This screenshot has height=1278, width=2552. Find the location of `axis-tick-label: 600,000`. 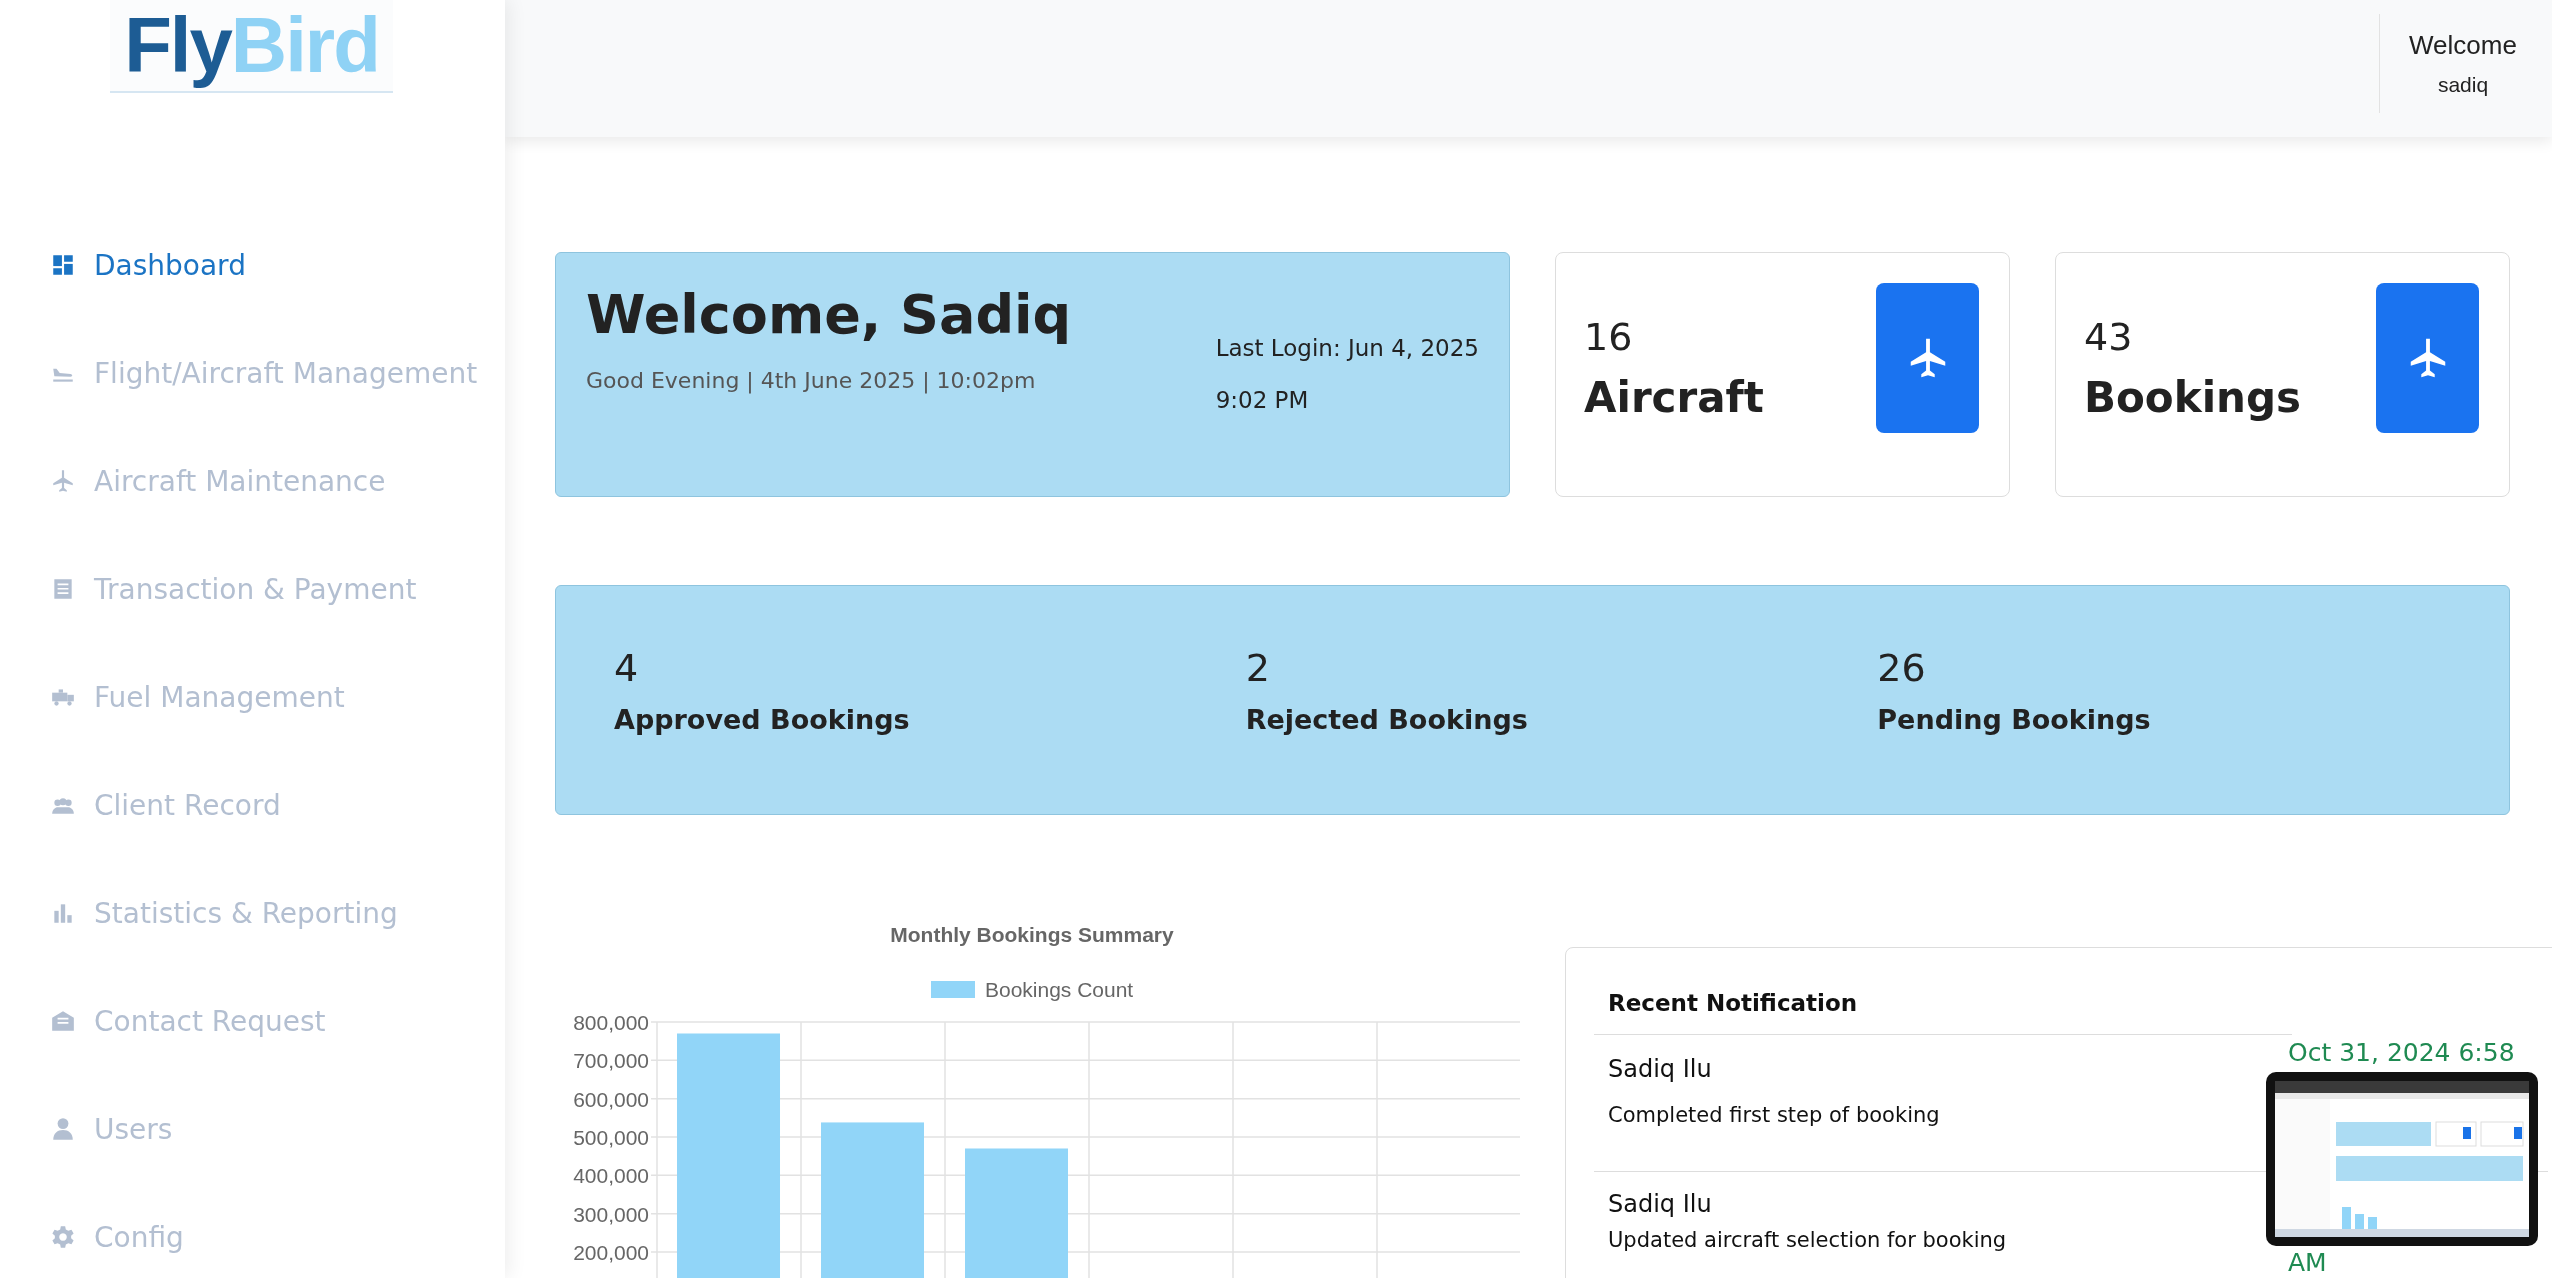

axis-tick-label: 600,000 is located at coordinates (611, 1099).